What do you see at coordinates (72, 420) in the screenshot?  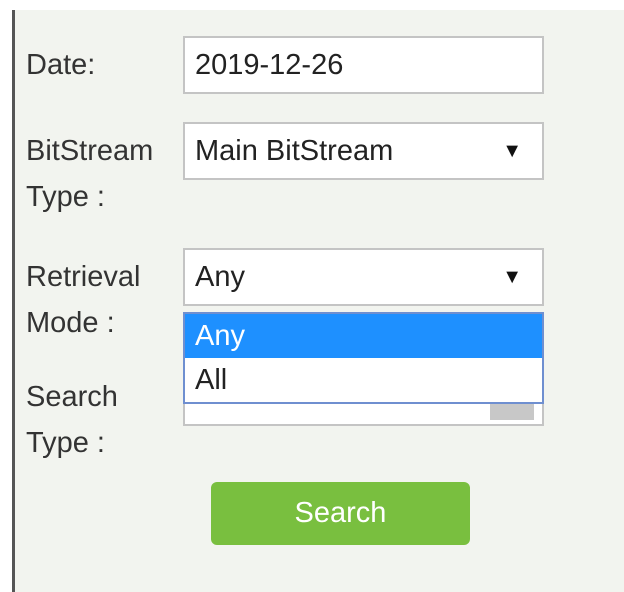 I see `field-label: Search Type :` at bounding box center [72, 420].